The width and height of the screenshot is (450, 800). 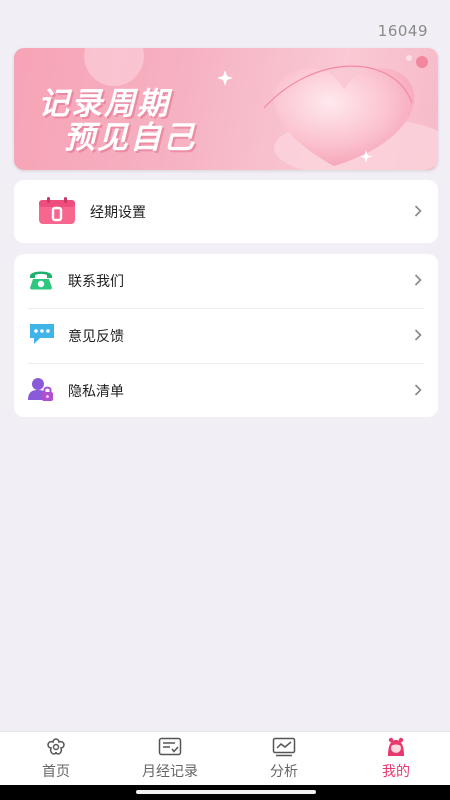 What do you see at coordinates (402, 31) in the screenshot?
I see `status-id-number: 16049` at bounding box center [402, 31].